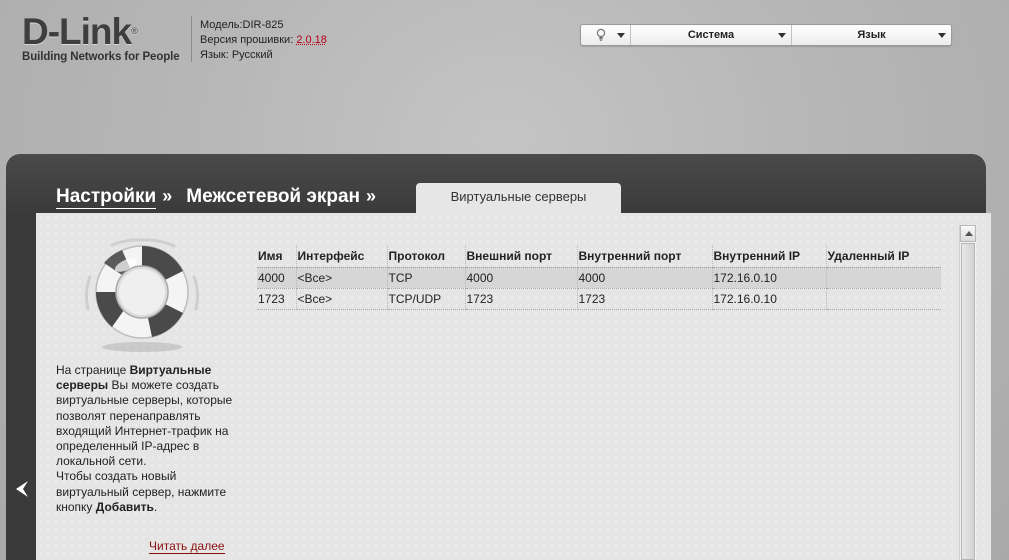  Describe the element at coordinates (518, 198) in the screenshot. I see `tab-virtual-servers: Виртуальные серверы` at that location.